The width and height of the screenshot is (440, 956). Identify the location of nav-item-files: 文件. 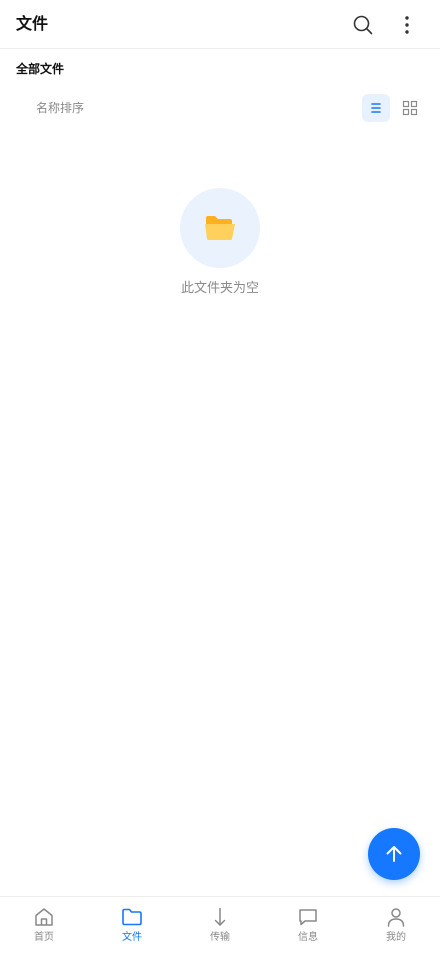
(132, 926).